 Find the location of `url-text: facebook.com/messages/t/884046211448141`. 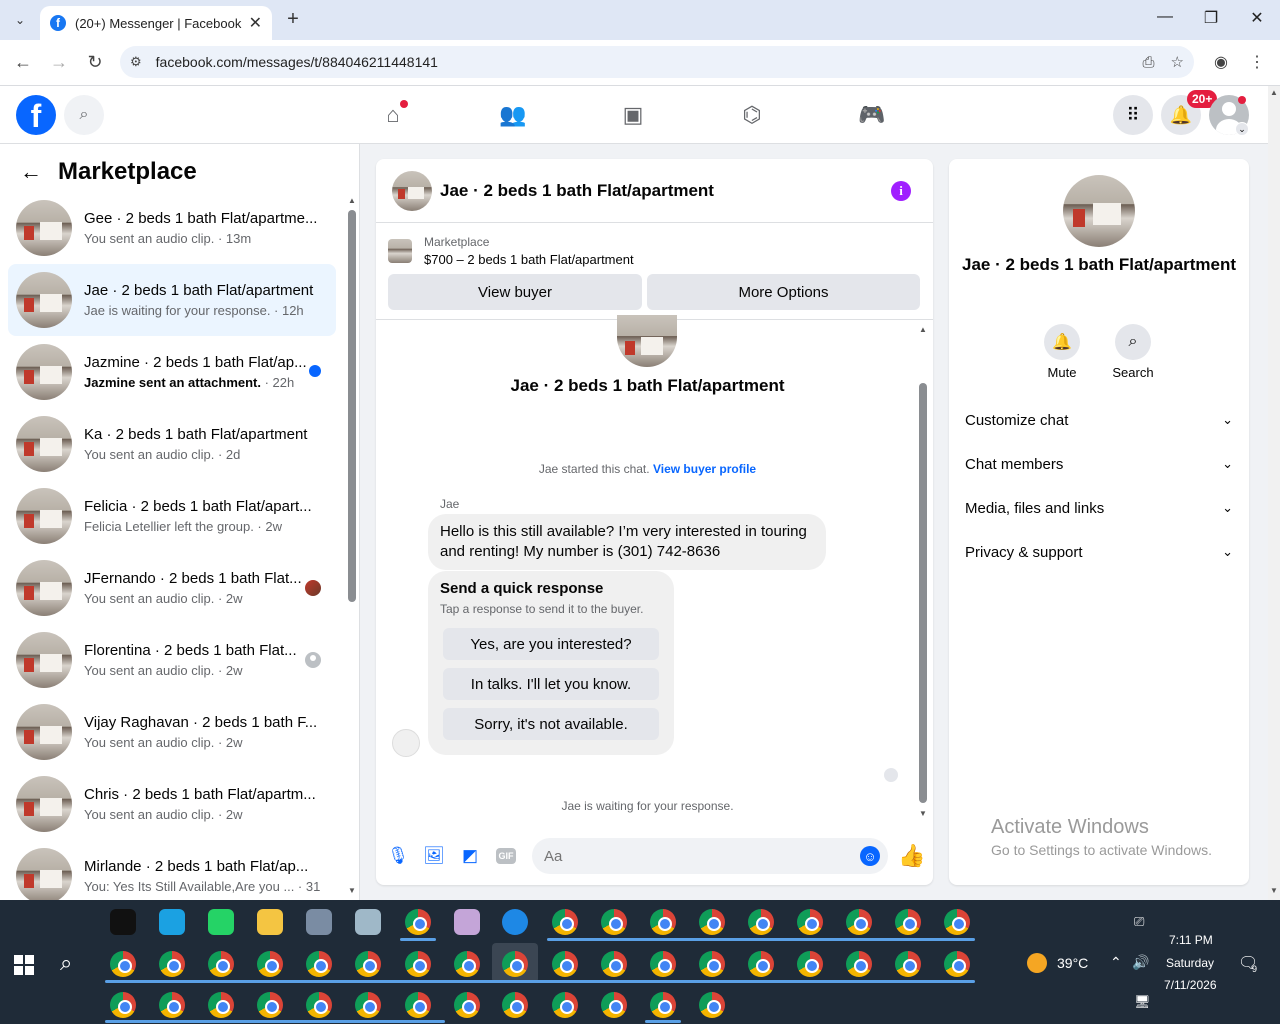

url-text: facebook.com/messages/t/884046211448141 is located at coordinates (641, 62).